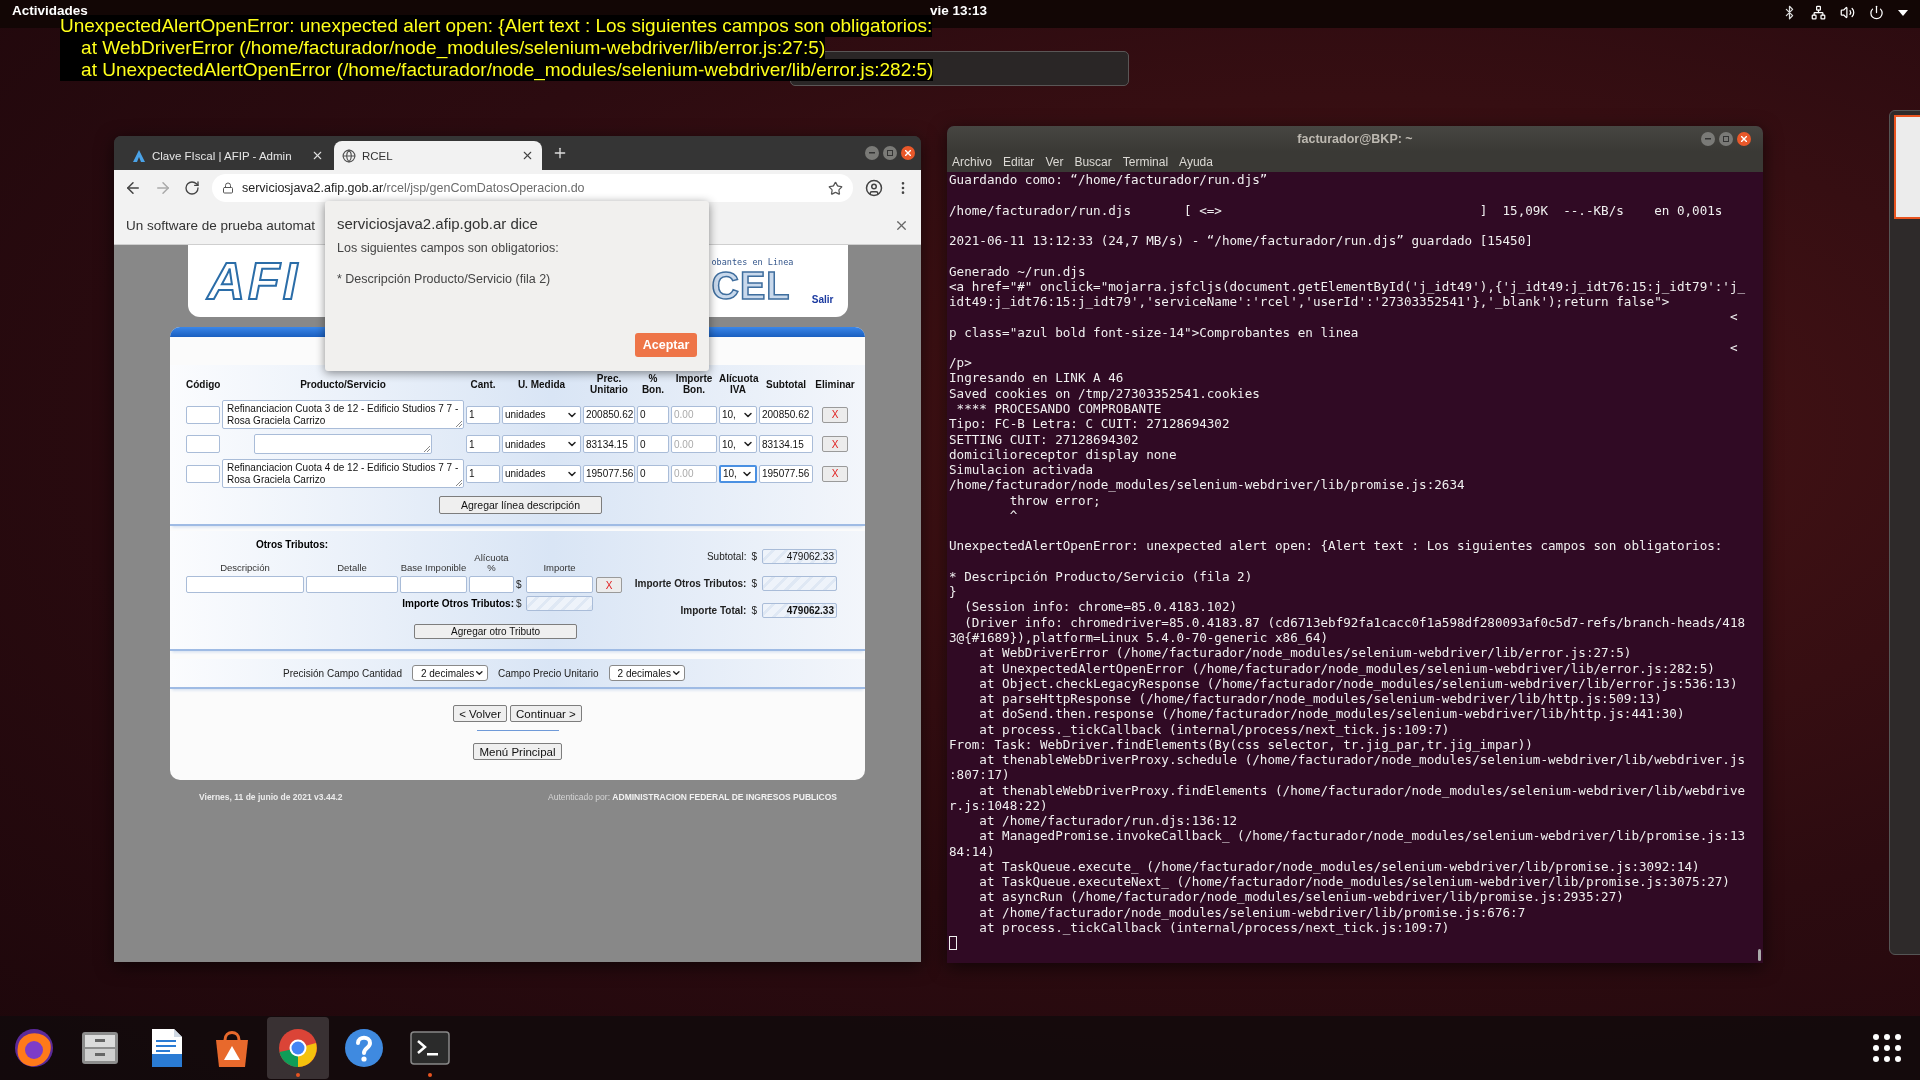 The width and height of the screenshot is (1920, 1080). I want to click on main-menu-button: Menú Principal, so click(517, 751).